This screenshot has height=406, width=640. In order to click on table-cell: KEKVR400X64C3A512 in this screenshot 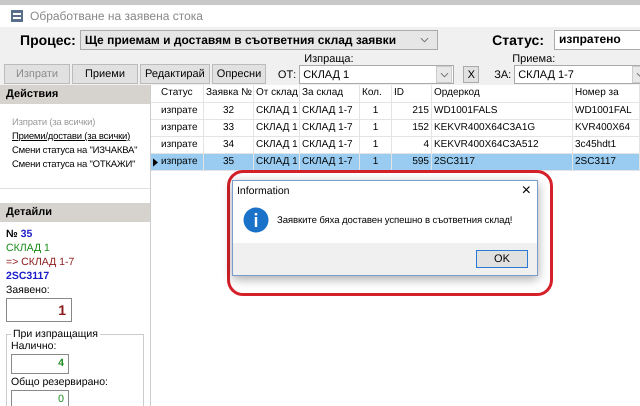, I will do `click(502, 145)`.